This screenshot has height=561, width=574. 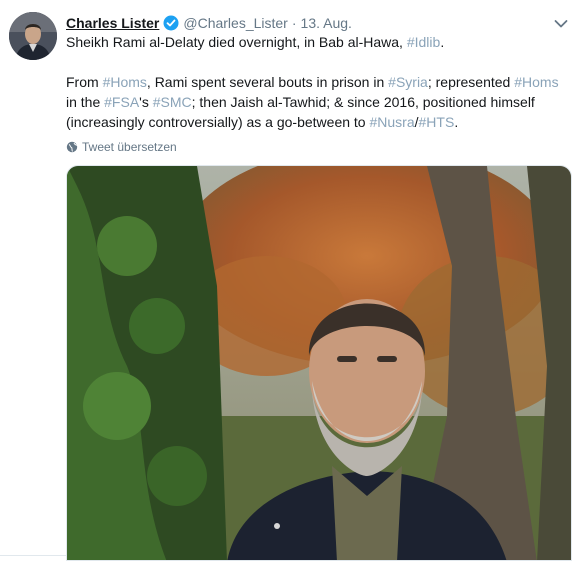 What do you see at coordinates (267, 82) in the screenshot?
I see `tweet-text-segment: , Rami spent several bouts in prison in` at bounding box center [267, 82].